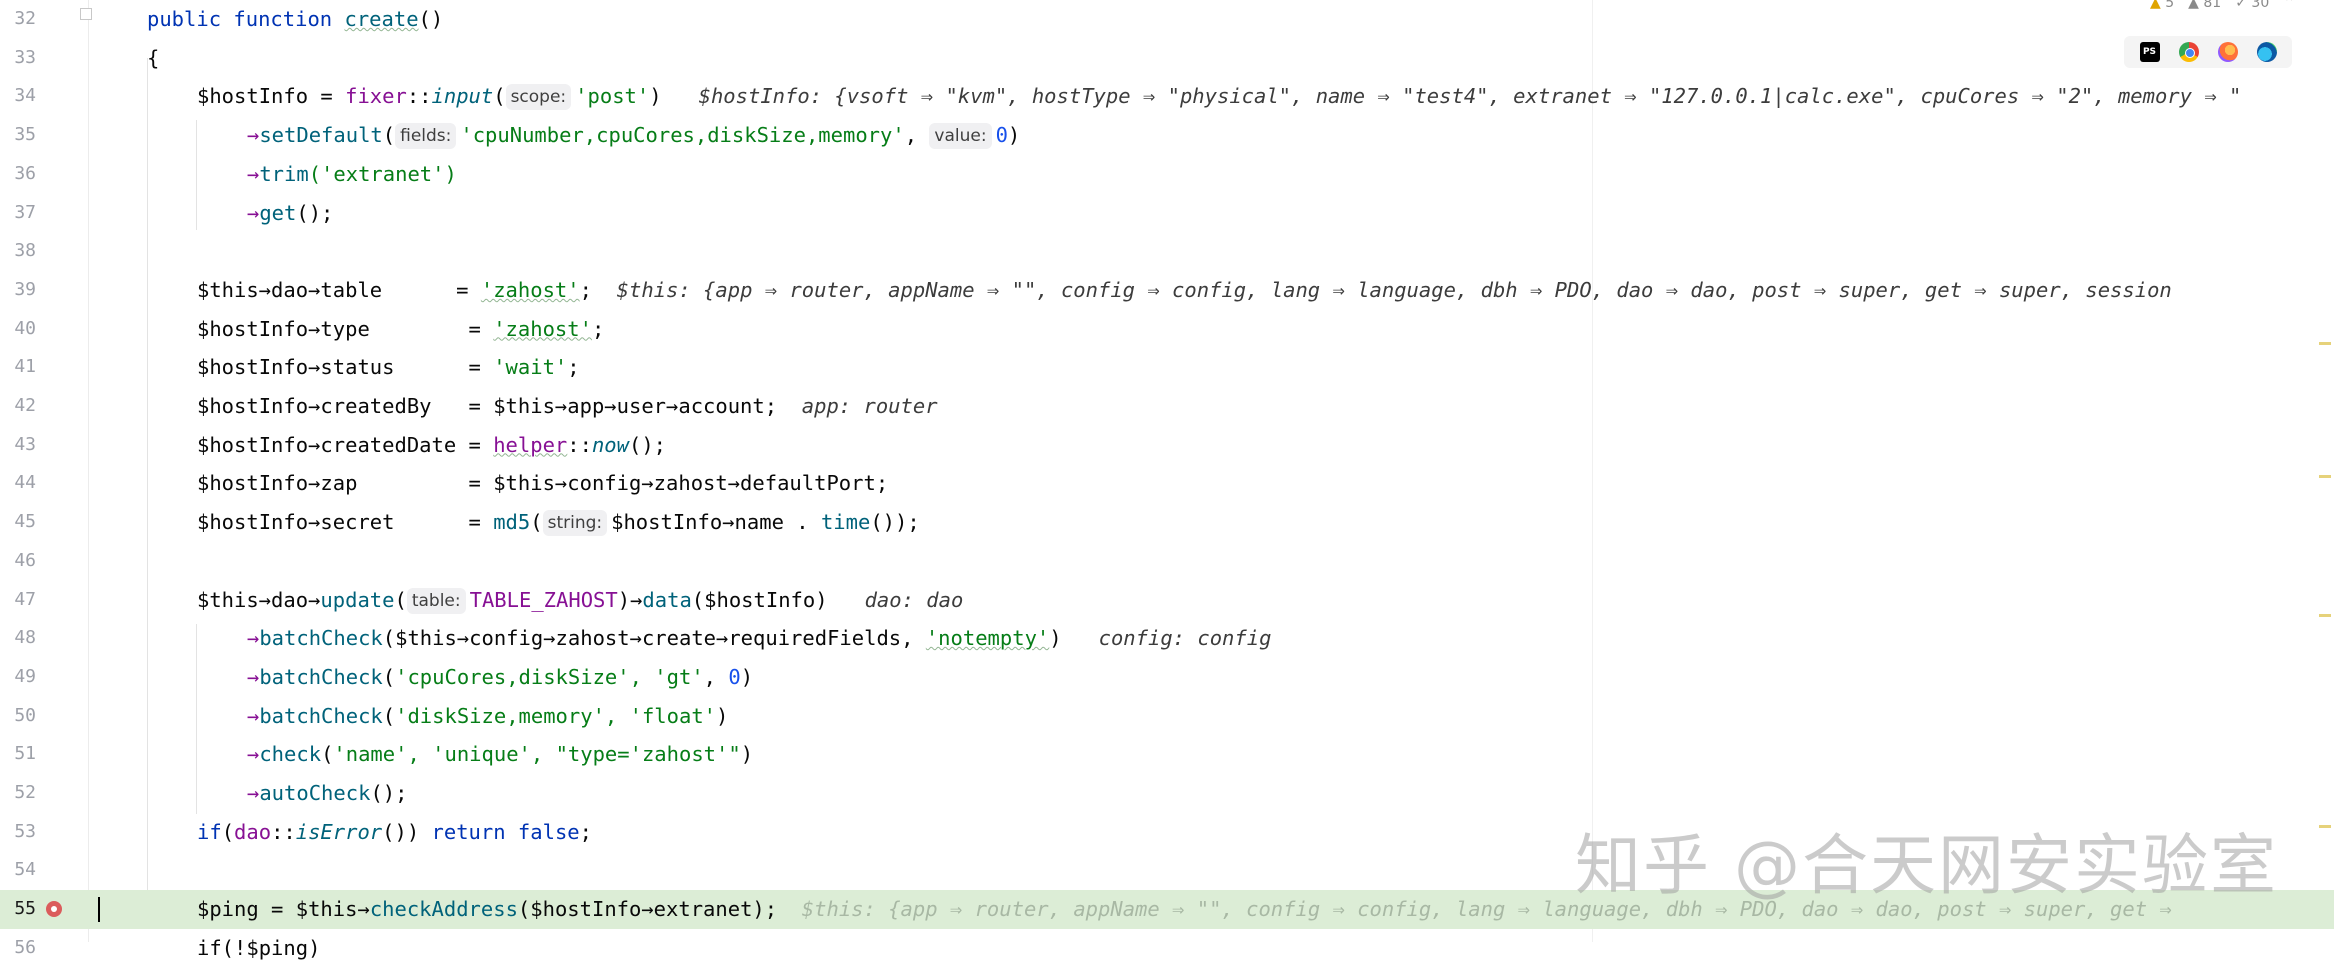  Describe the element at coordinates (2204, 5) in the screenshot. I see `weak-warning-count: ▲ 81` at that location.